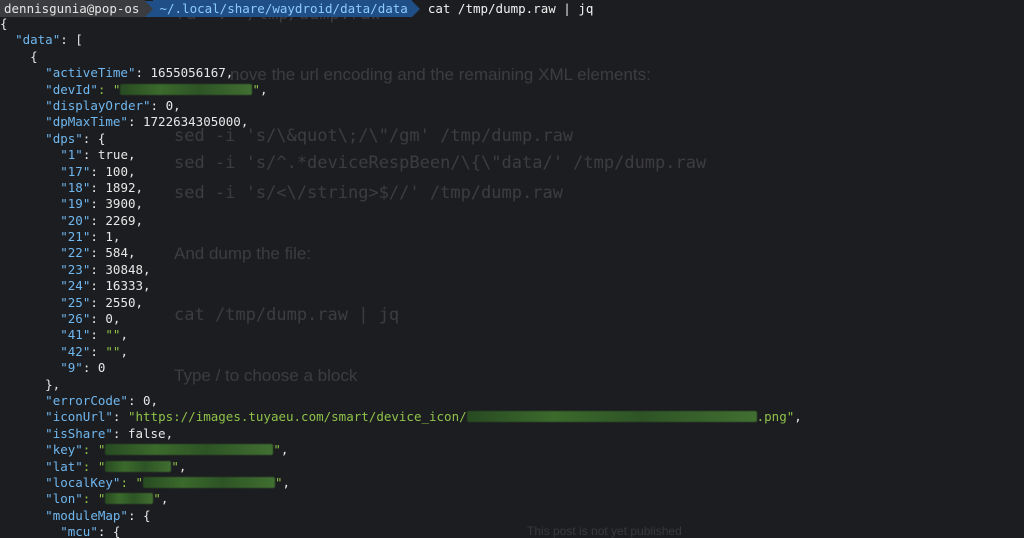 The image size is (1024, 538). I want to click on json-value: : 1655056167,, so click(184, 73).